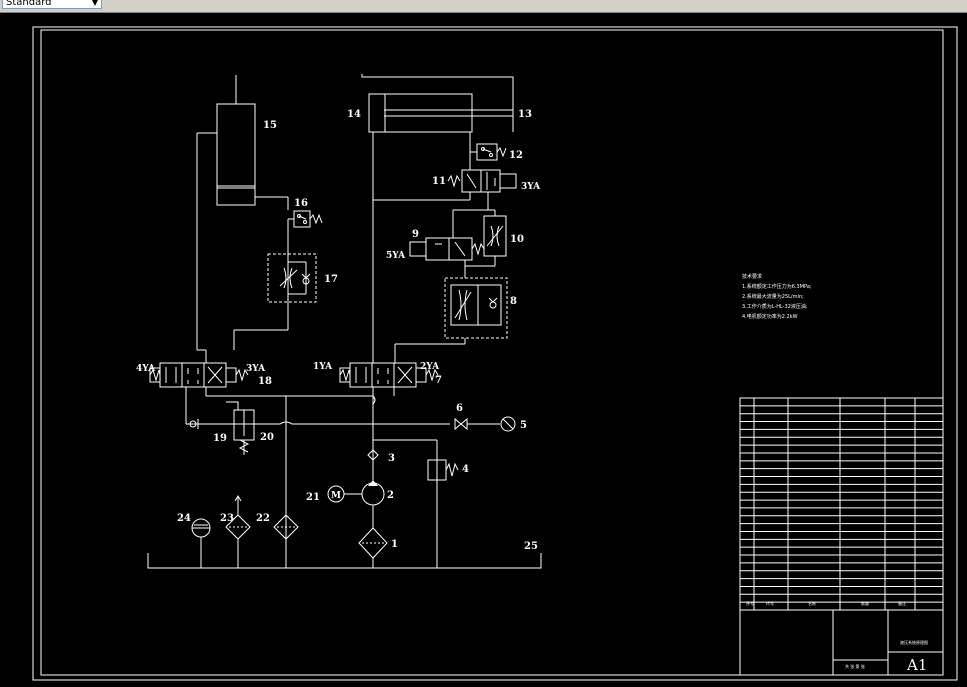 This screenshot has height=687, width=967. Describe the element at coordinates (29, 4) in the screenshot. I see `text-style-value: Standard` at that location.